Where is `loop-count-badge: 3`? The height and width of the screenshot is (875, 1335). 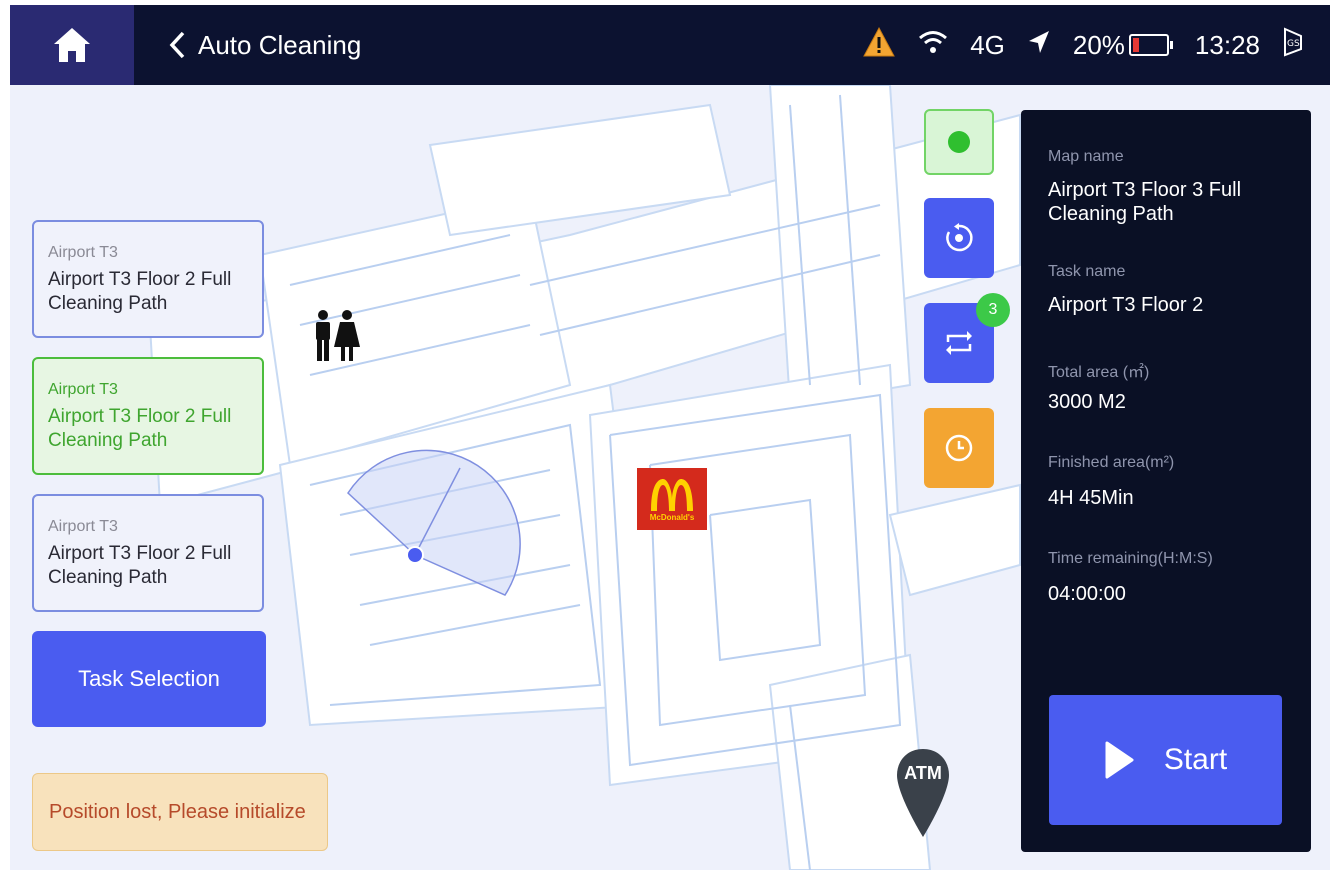
loop-count-badge: 3 is located at coordinates (993, 310).